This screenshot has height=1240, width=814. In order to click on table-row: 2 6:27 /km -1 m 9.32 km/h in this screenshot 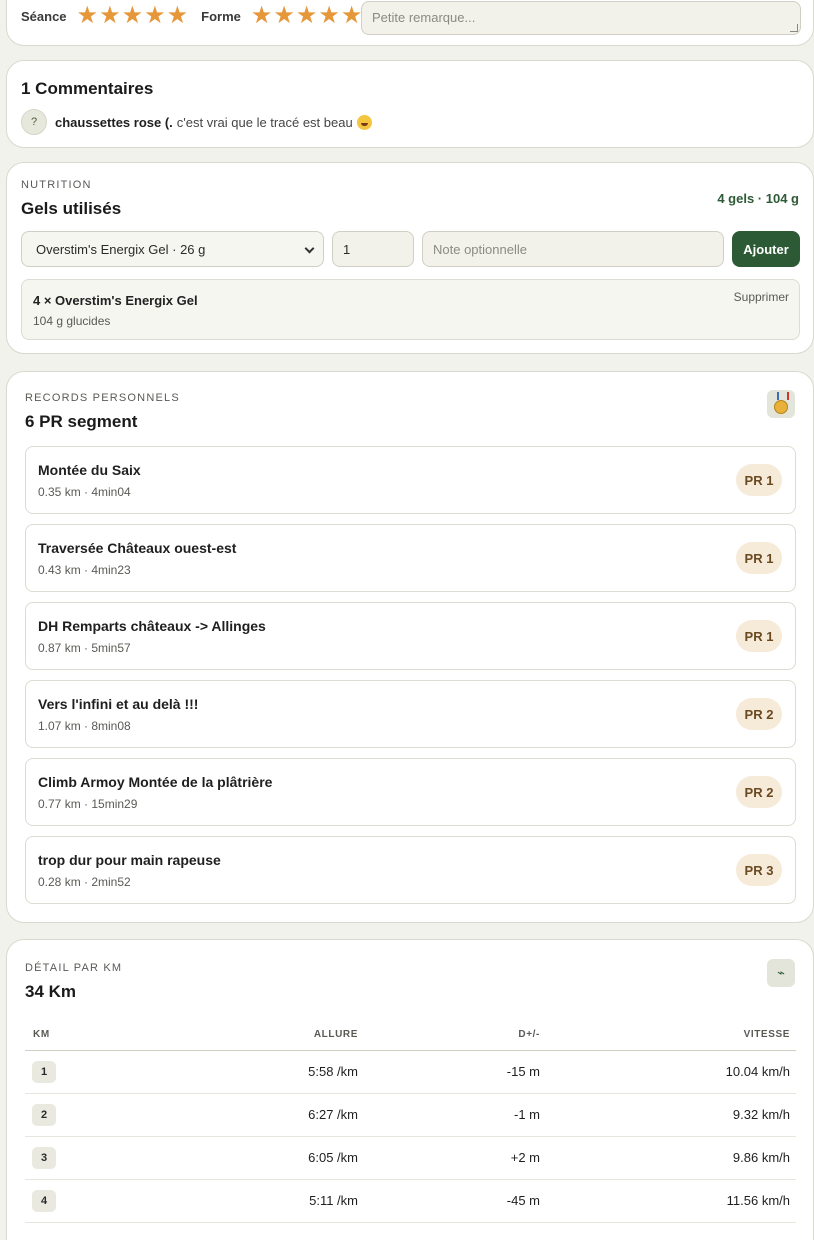, I will do `click(410, 1115)`.